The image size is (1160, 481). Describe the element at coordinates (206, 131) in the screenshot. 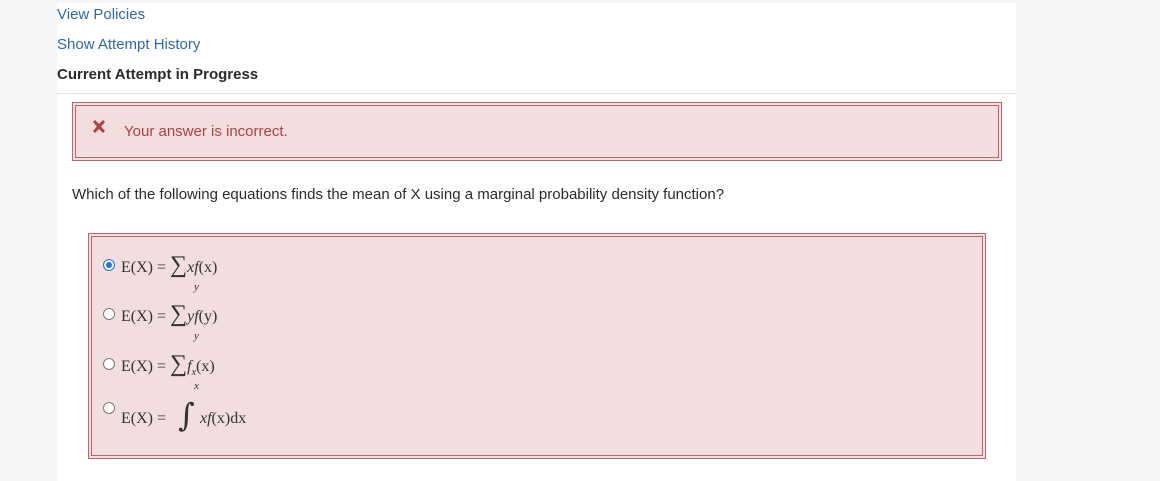

I see `feedback-message: Your answer is incorrect.` at that location.